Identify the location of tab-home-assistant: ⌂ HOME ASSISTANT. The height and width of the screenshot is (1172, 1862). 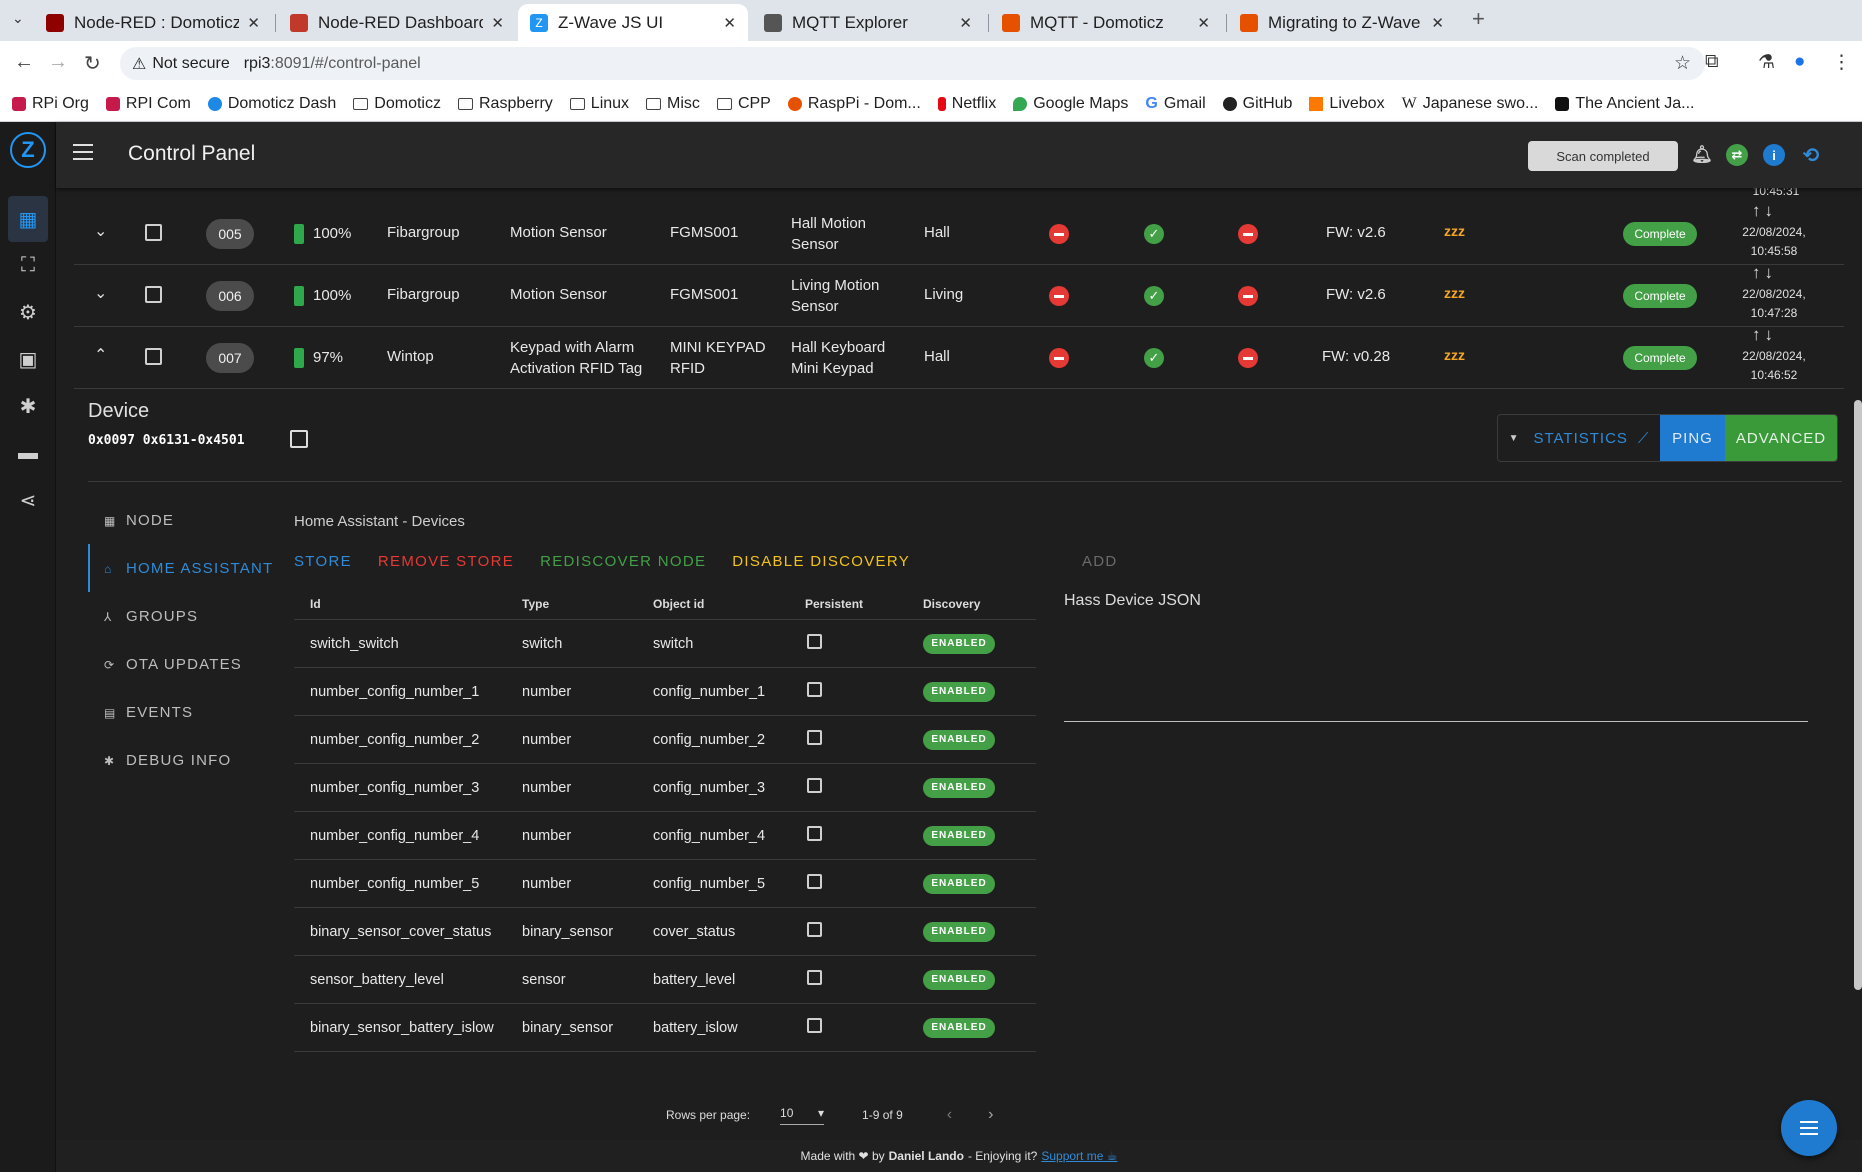
(183, 568).